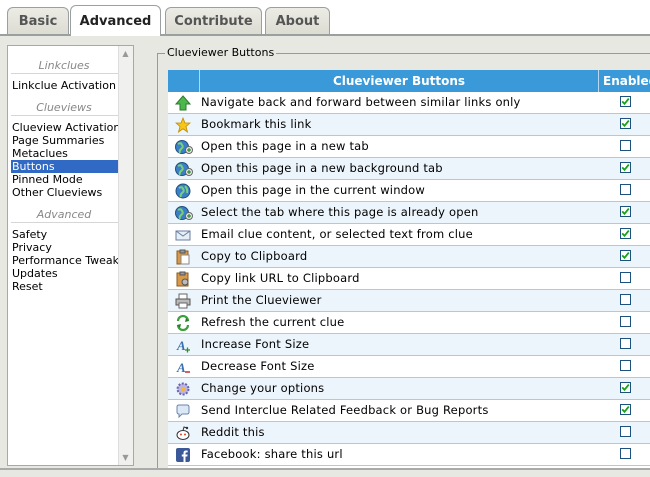  Describe the element at coordinates (65, 179) in the screenshot. I see `sidebar-item-pinned-mode: Pinned Mode` at that location.